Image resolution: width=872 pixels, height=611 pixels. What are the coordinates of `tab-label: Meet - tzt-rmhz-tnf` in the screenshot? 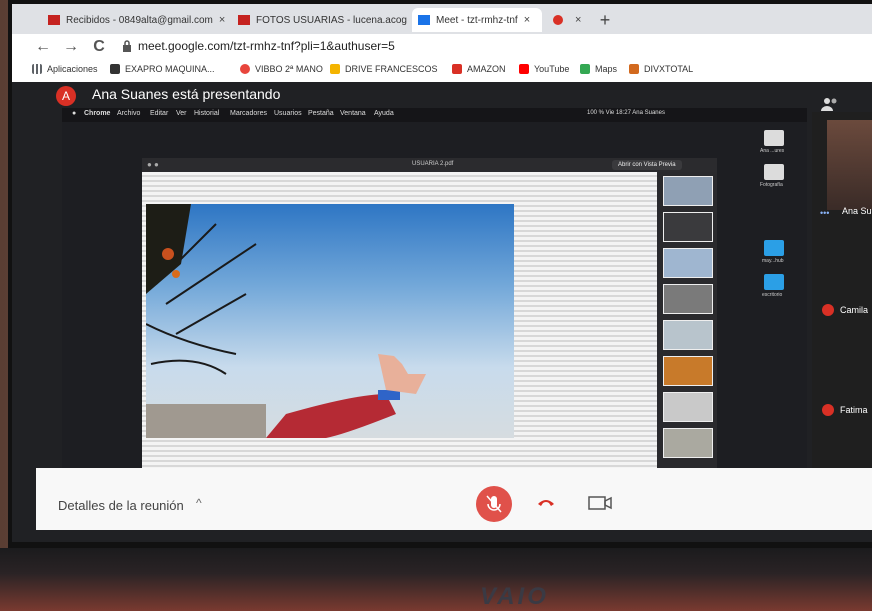 It's located at (477, 20).